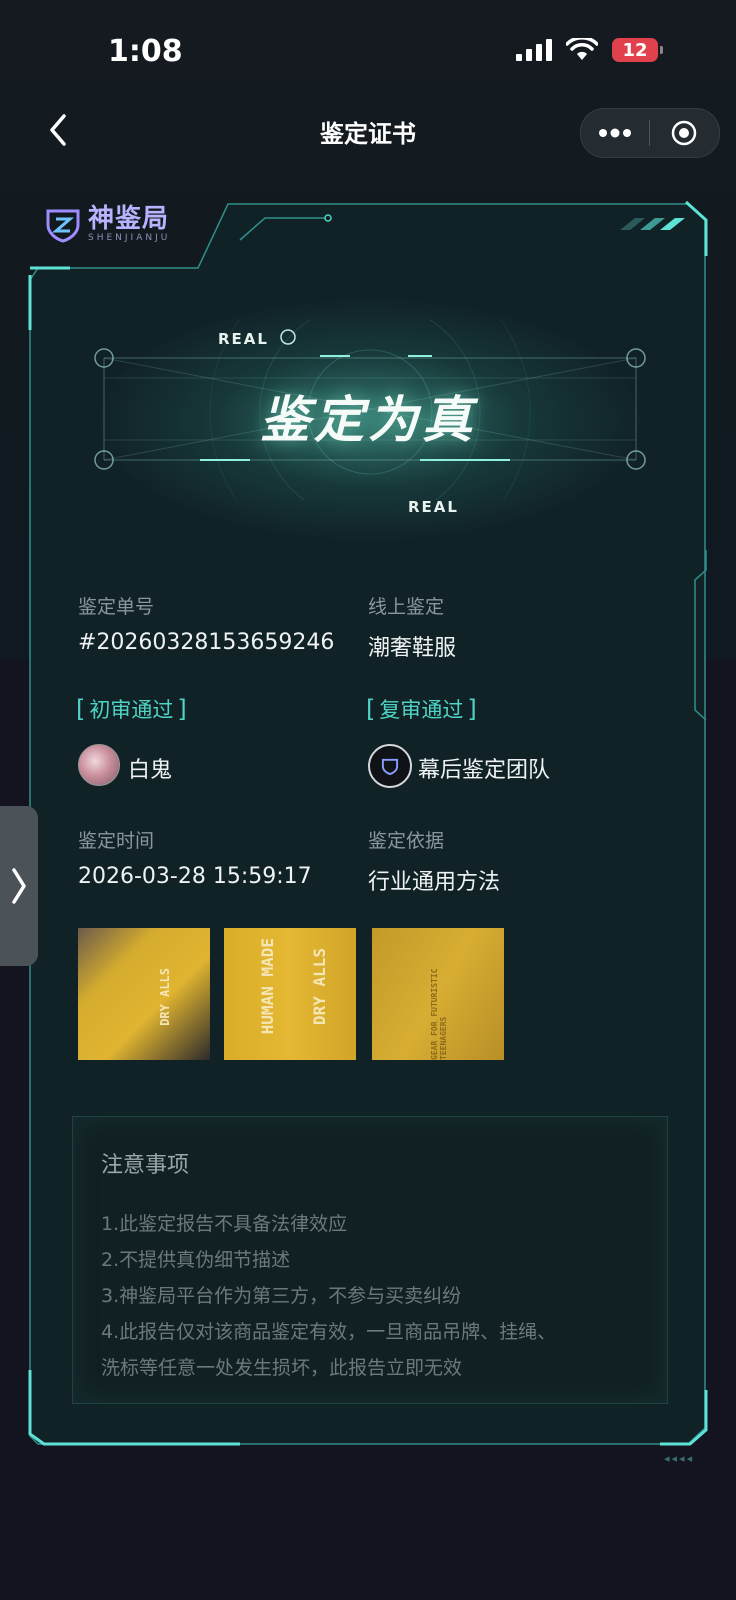 This screenshot has height=1600, width=736. I want to click on first-review-text: 初审通过, so click(131, 710).